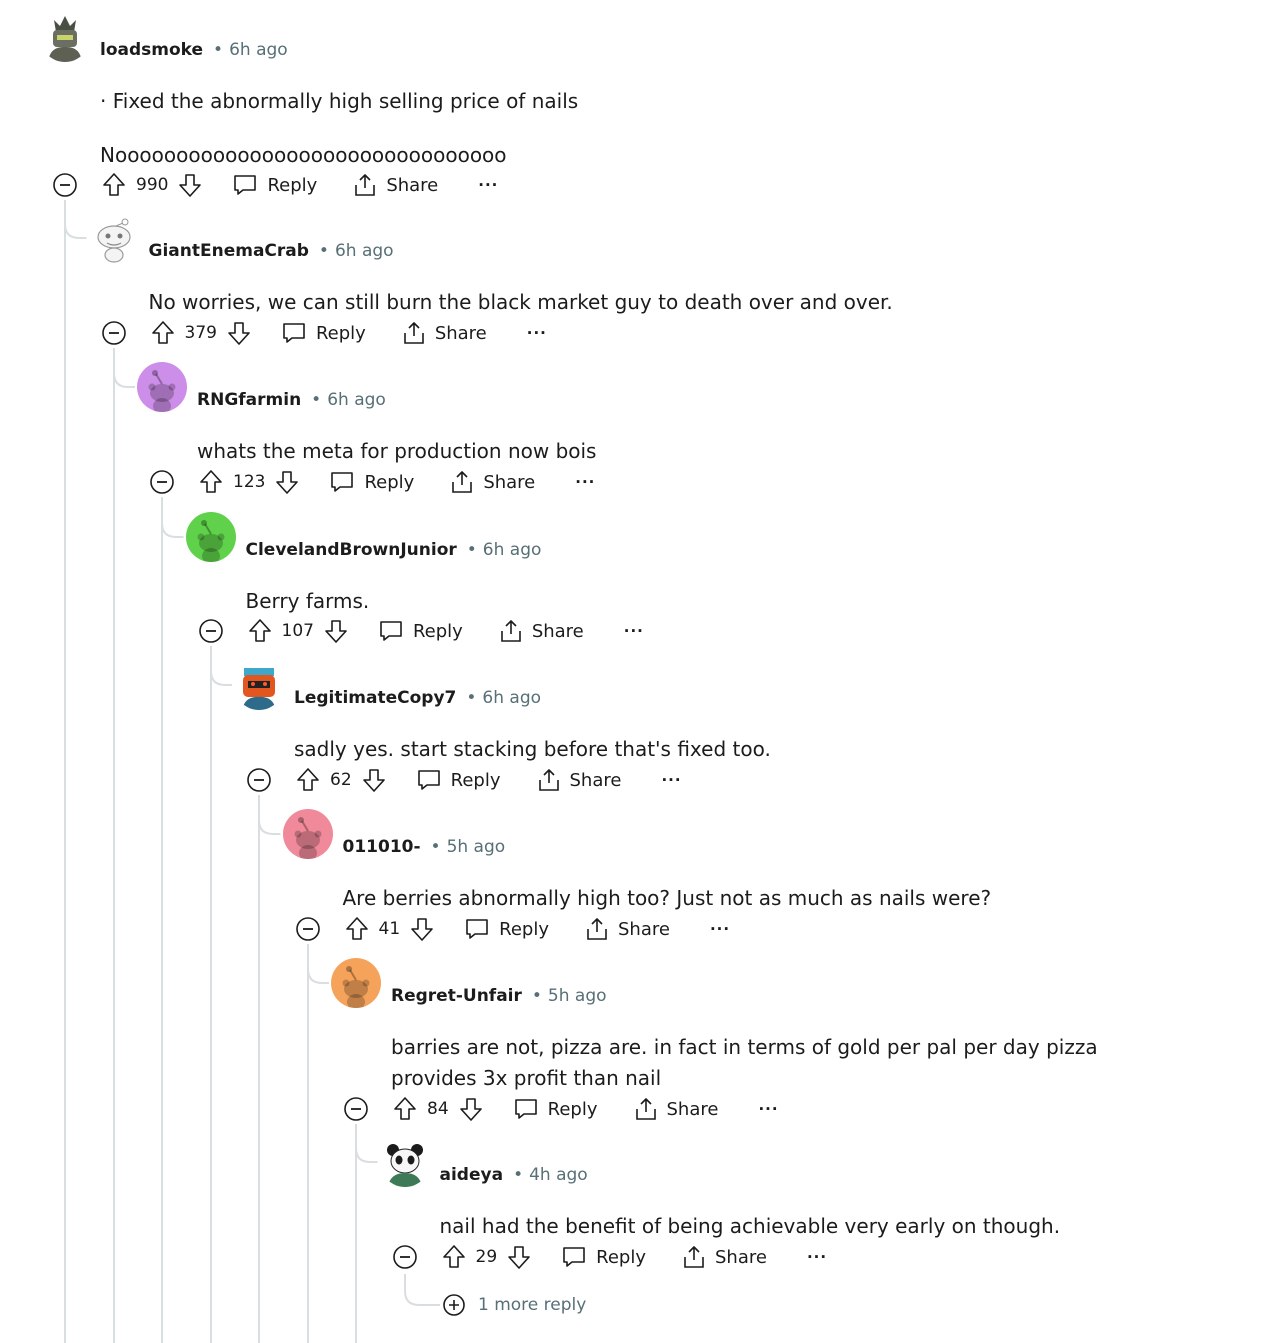  Describe the element at coordinates (375, 698) in the screenshot. I see `author-link: LegitimateCopy7` at that location.